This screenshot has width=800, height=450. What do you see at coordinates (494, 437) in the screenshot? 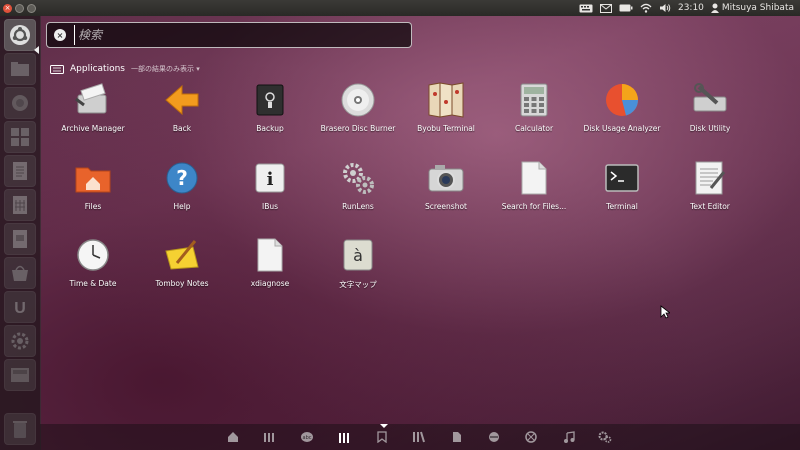
I see `python-lens-icon` at bounding box center [494, 437].